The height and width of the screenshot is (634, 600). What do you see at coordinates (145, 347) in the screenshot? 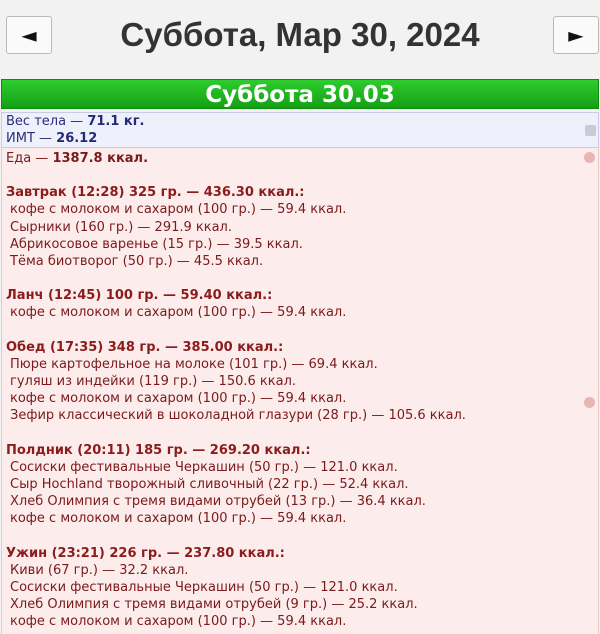
I see `meal-title-dinner: Обед (17:35) 348 гр. — 385.00 ккал.:` at bounding box center [145, 347].